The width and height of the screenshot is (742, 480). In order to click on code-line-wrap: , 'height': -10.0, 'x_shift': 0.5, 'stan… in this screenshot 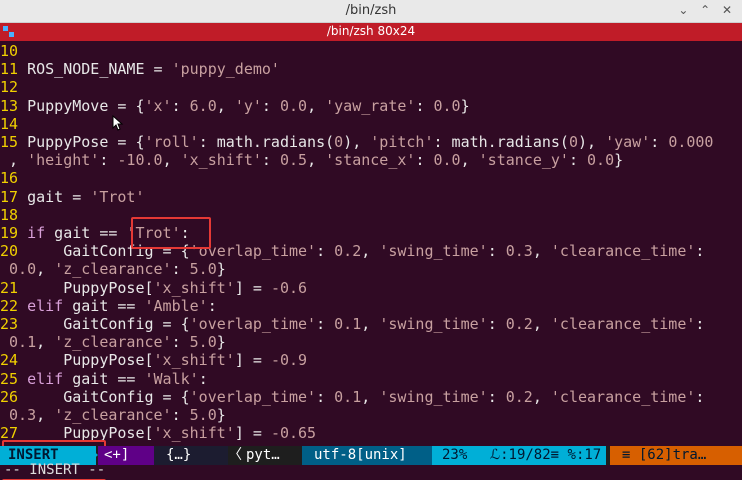, I will do `click(311, 160)`.